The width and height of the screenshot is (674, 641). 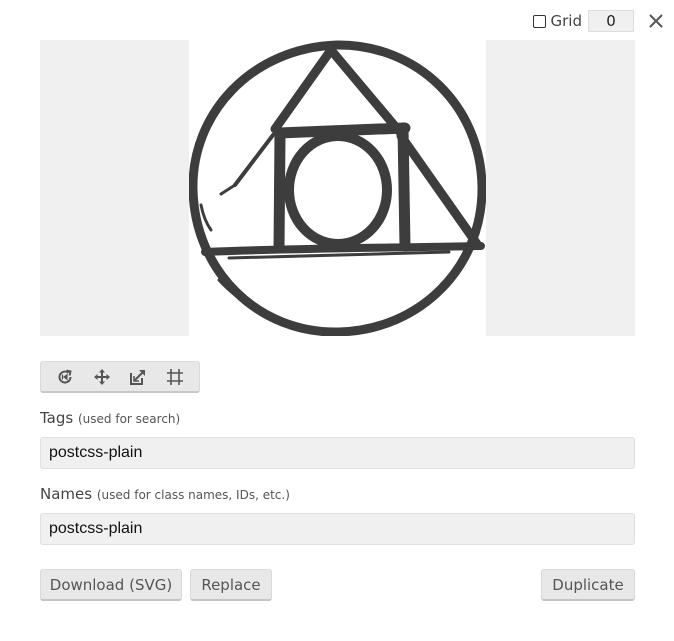 I want to click on duplicate-button: Duplicate, so click(x=588, y=585).